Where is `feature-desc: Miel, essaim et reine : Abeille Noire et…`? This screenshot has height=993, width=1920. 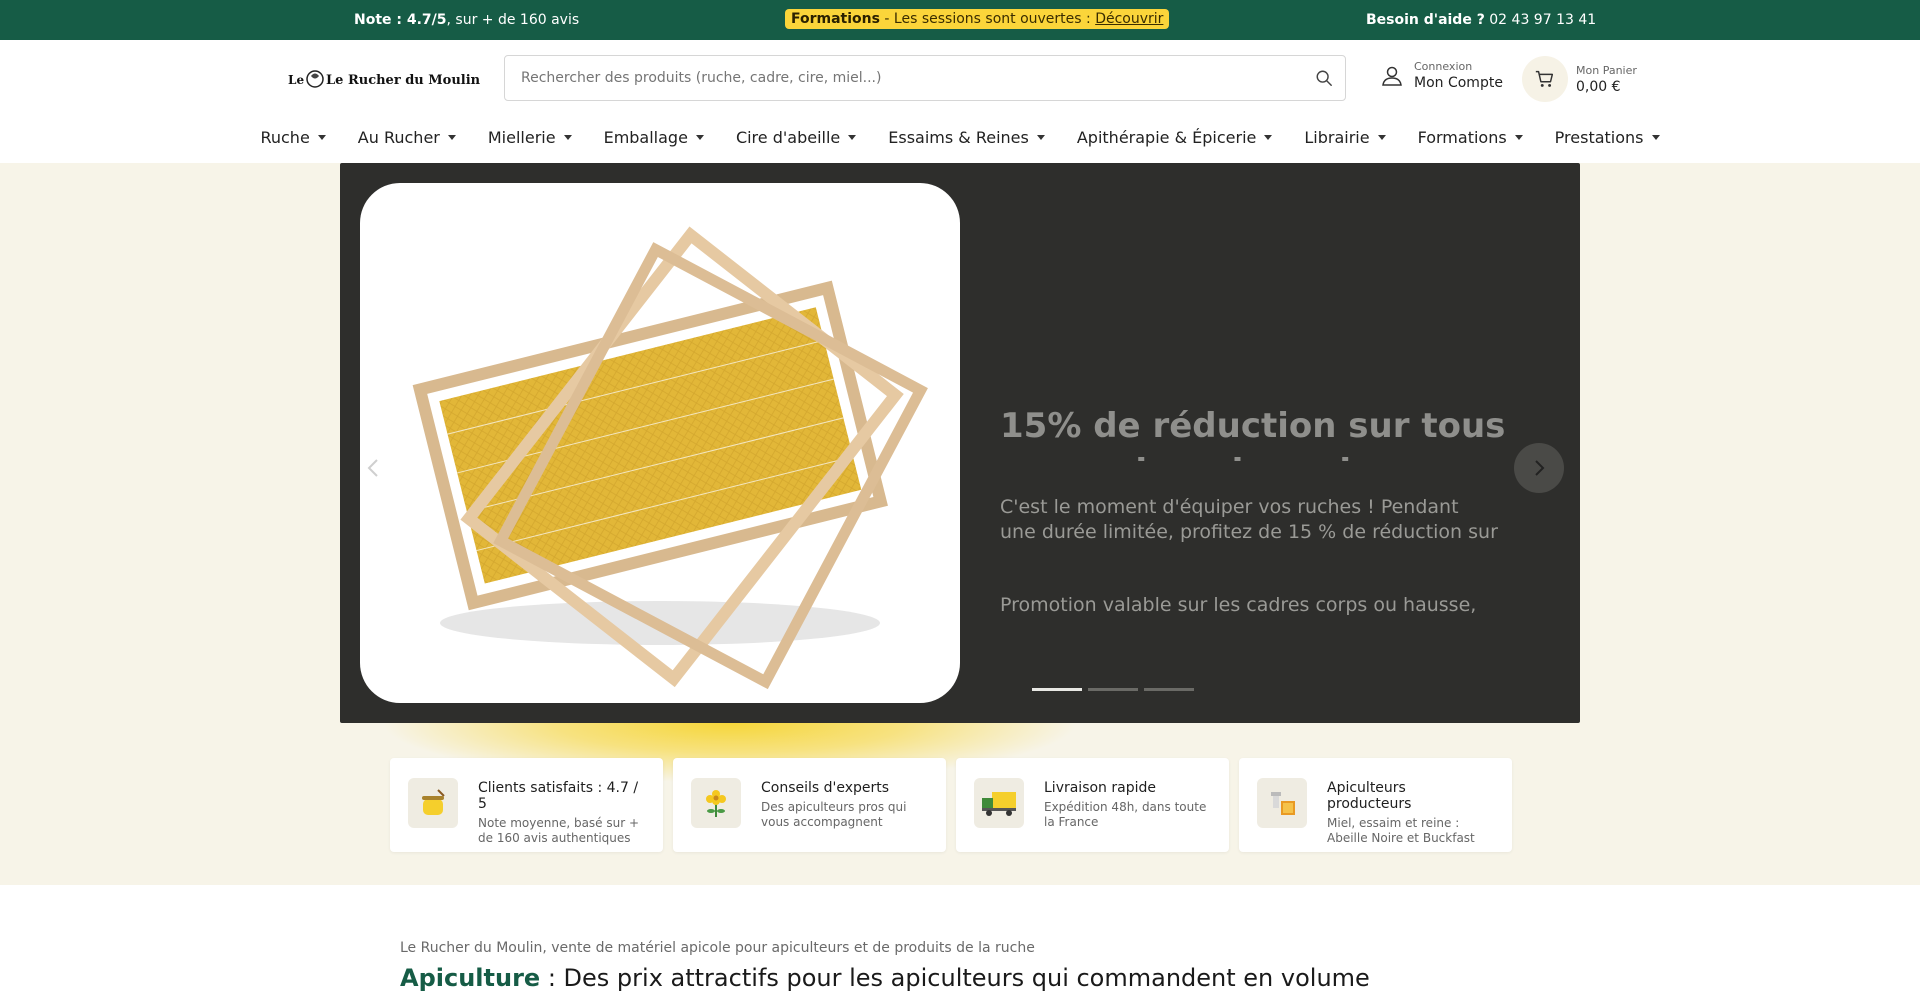 feature-desc: Miel, essaim et reine : Abeille Noire et… is located at coordinates (1401, 830).